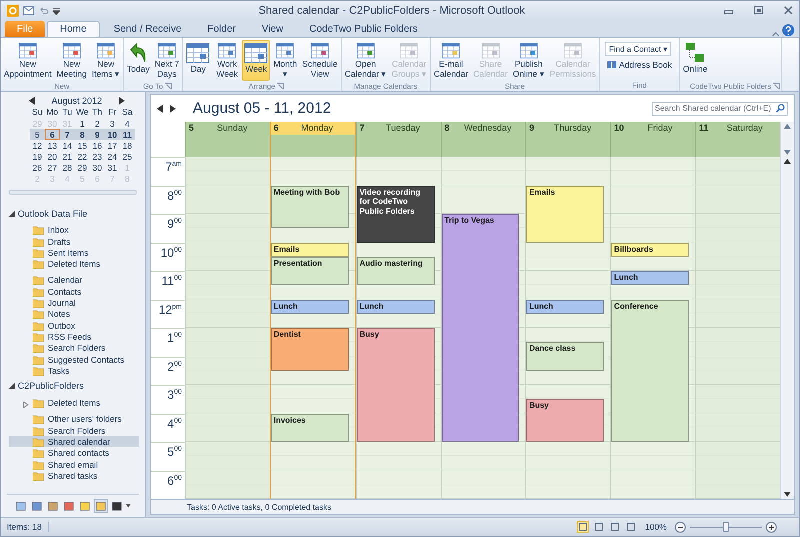 The width and height of the screenshot is (800, 537). I want to click on customize-icon, so click(56, 10).